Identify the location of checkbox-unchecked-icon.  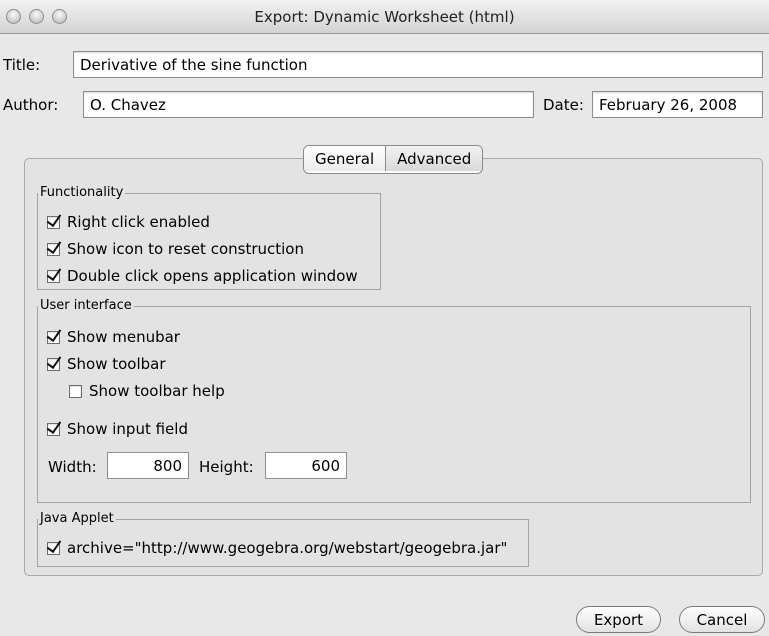
(75, 391).